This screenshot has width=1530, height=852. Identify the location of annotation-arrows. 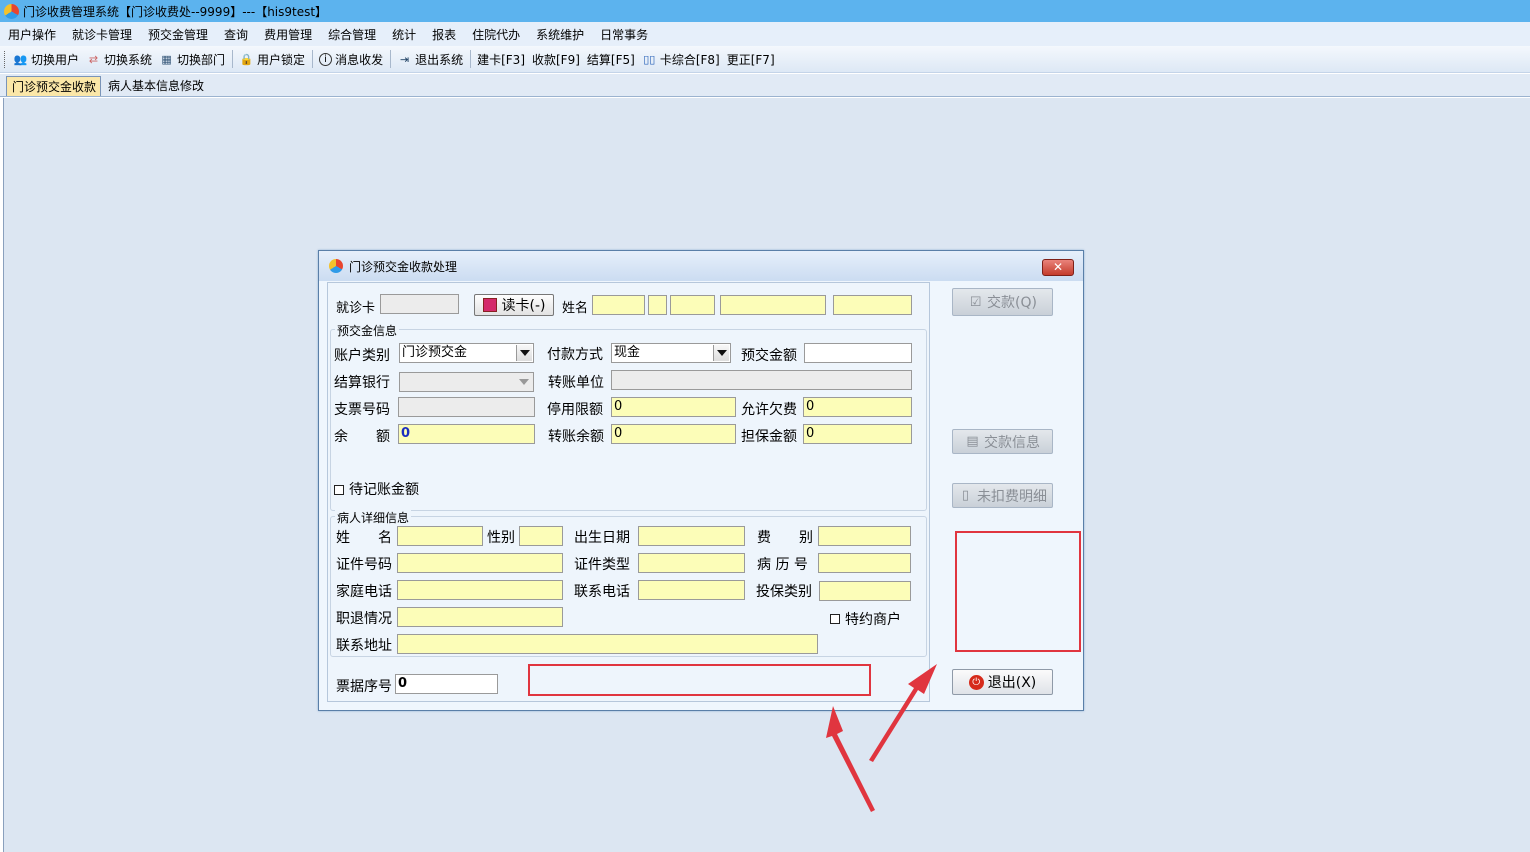
(881, 738).